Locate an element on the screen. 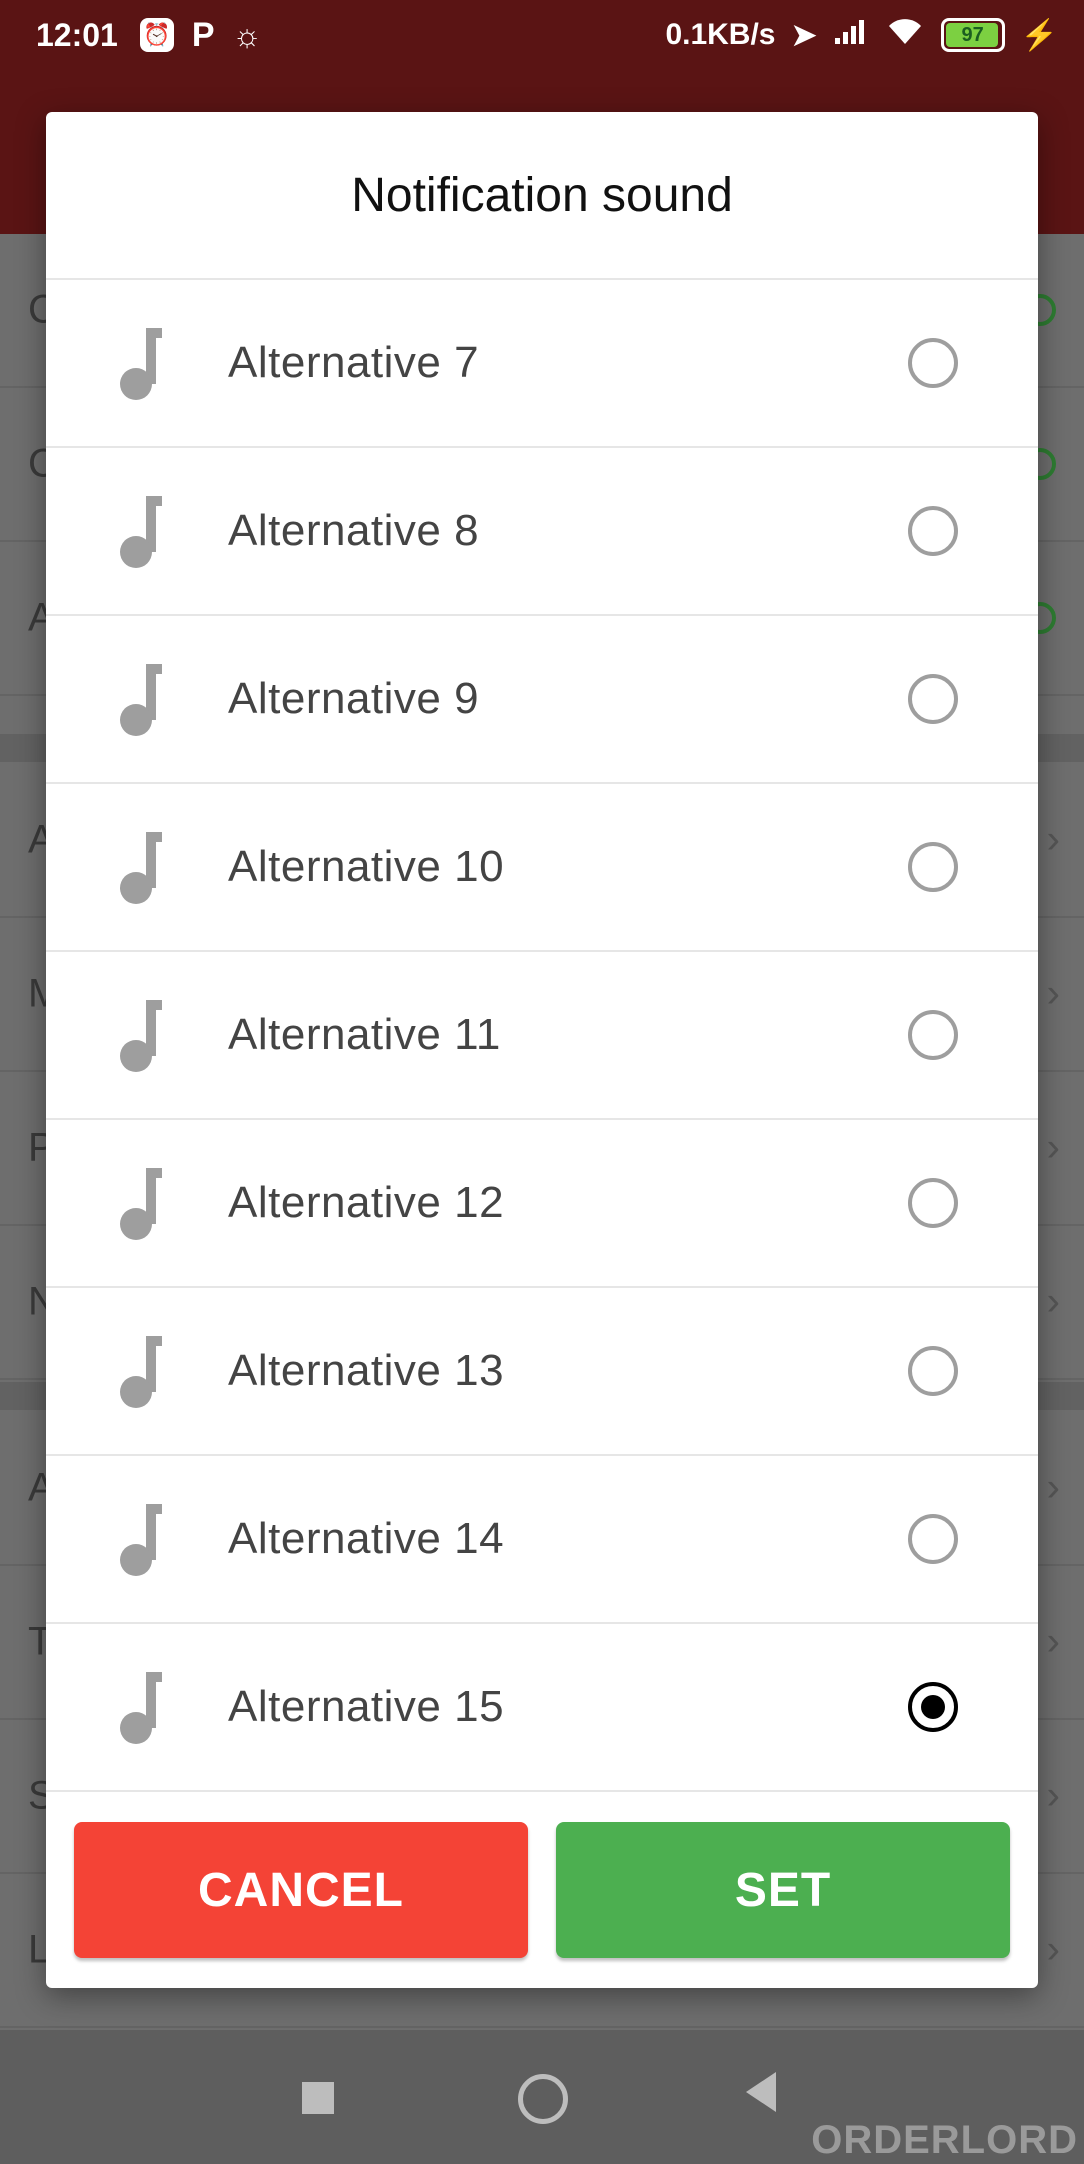  status-time: 12:01 is located at coordinates (77, 34).